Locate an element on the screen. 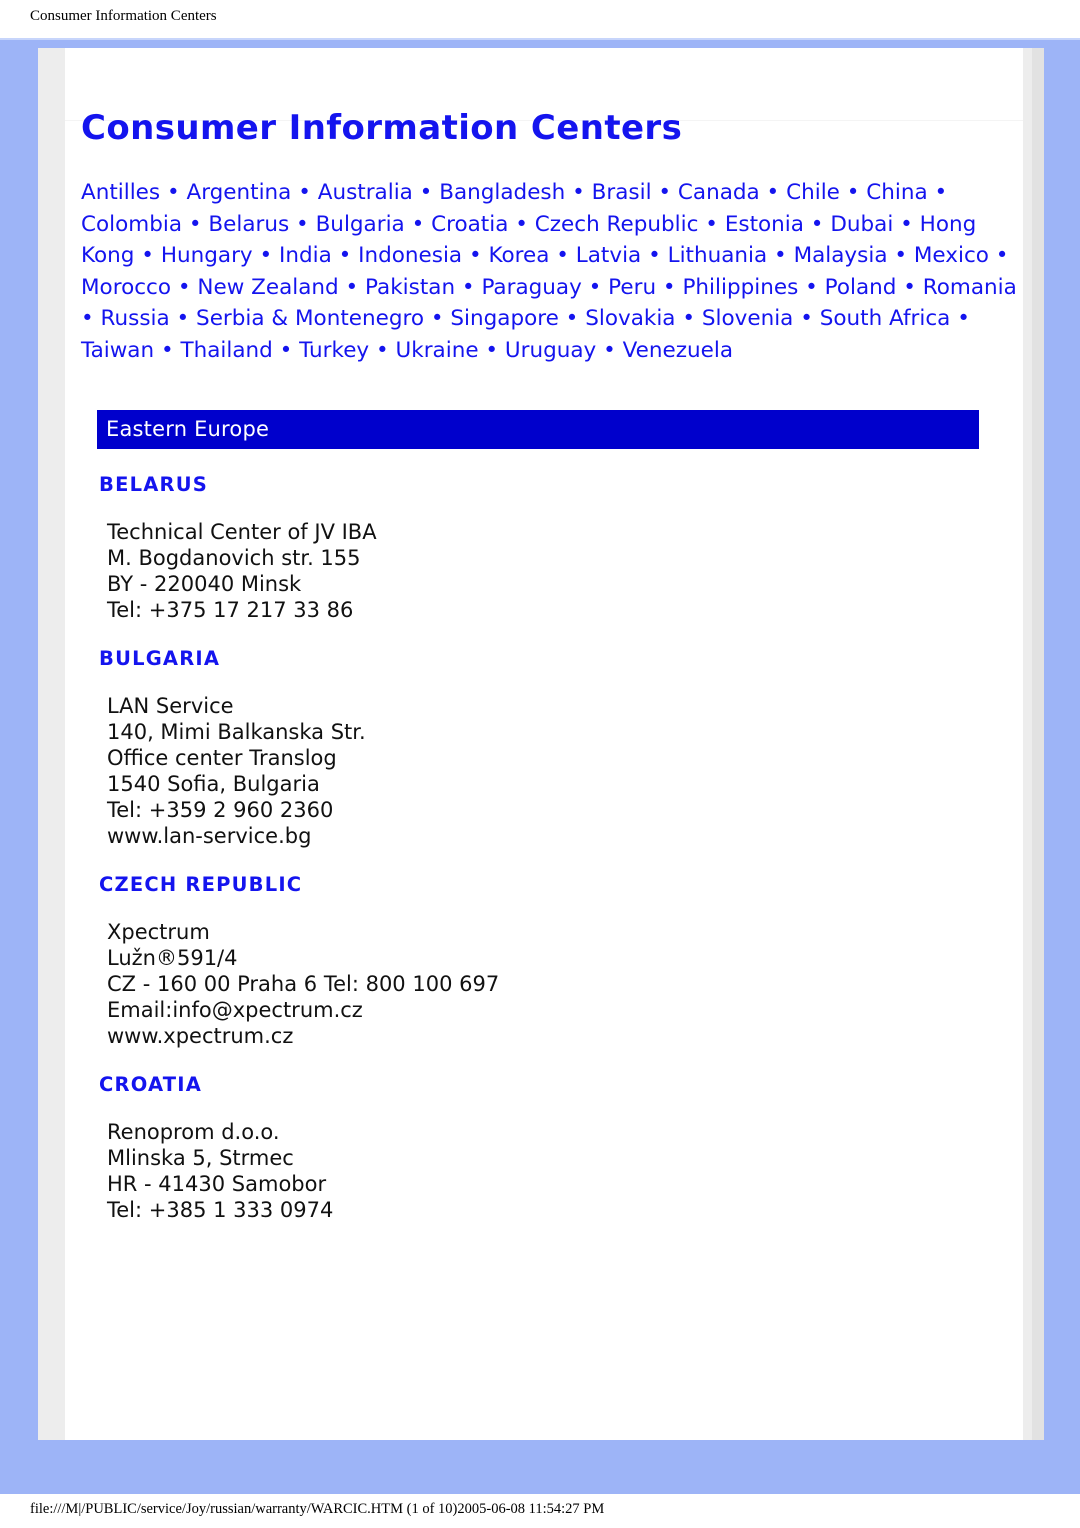  country-index-link: Slovenia is located at coordinates (748, 318).